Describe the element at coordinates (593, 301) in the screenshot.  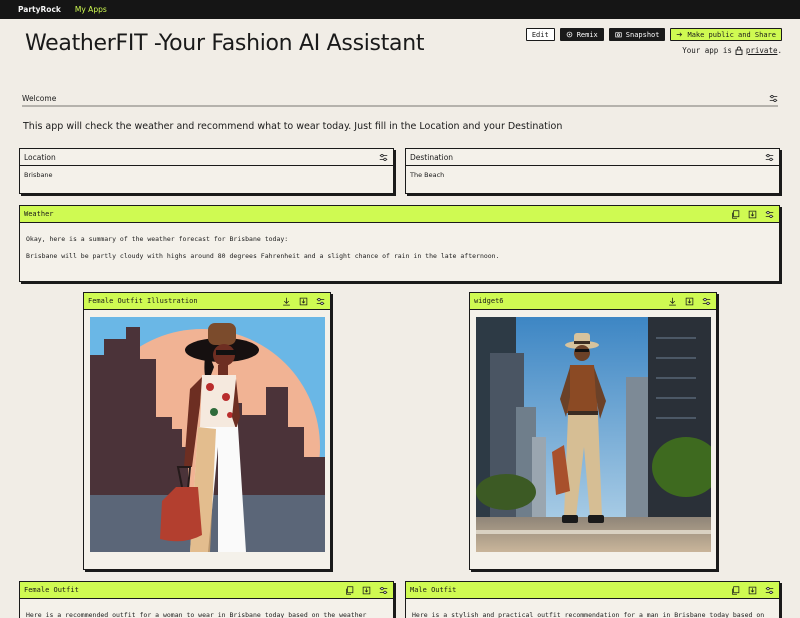
I see `widget6-header: widget6` at that location.